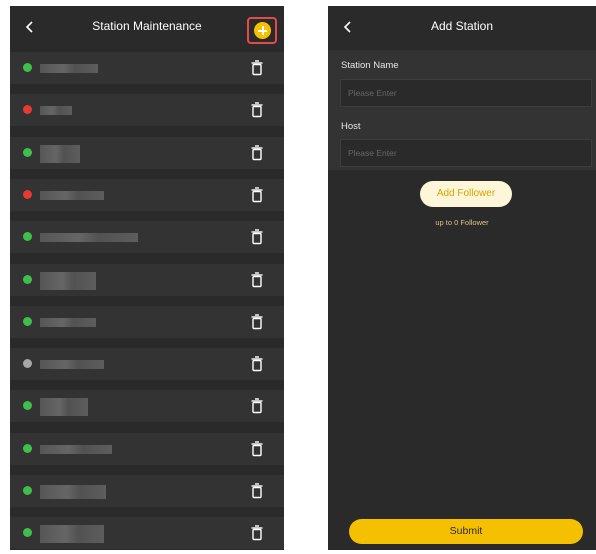  I want to click on plus-circle-icon, so click(262, 30).